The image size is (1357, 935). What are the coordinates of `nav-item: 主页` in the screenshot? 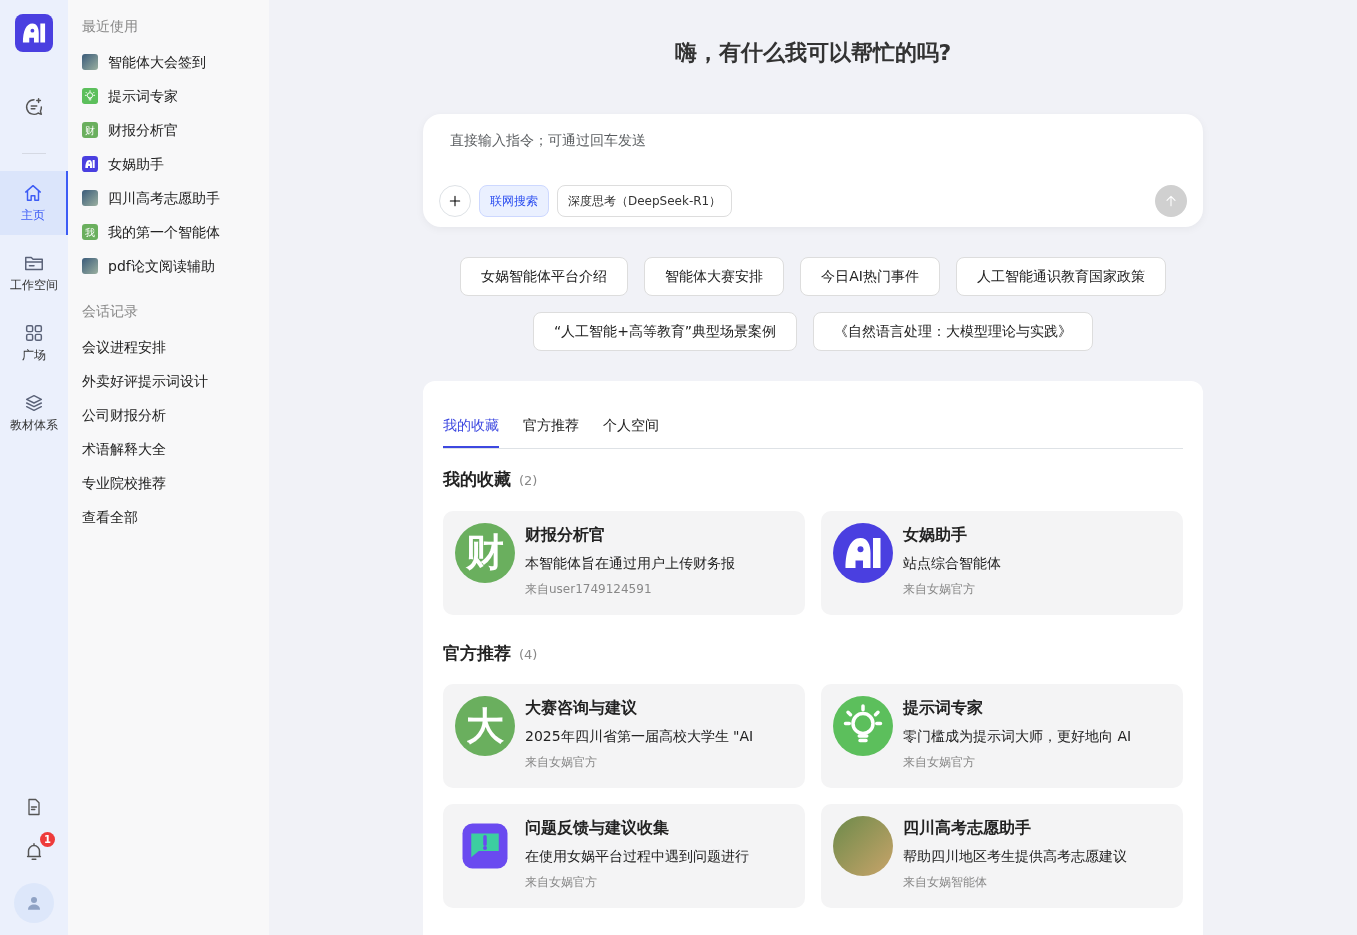 It's located at (34, 203).